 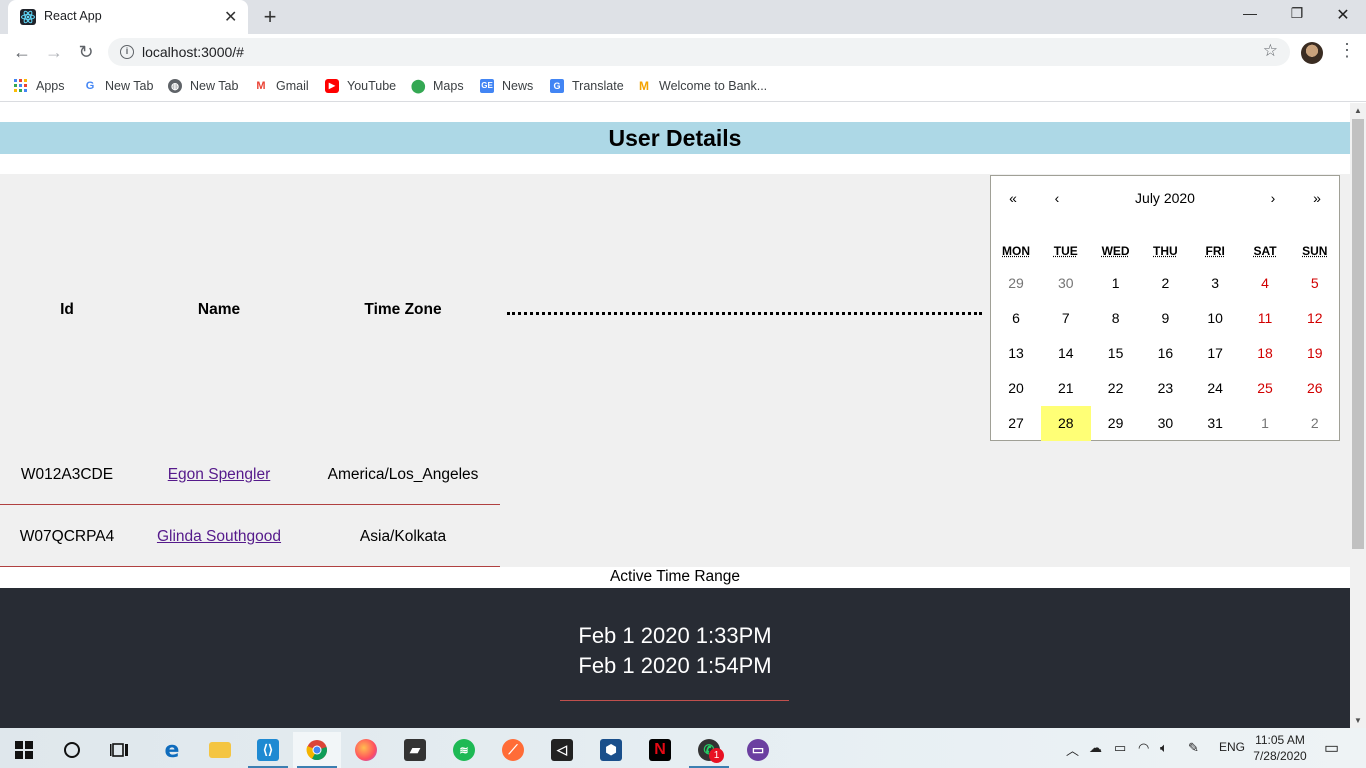 What do you see at coordinates (120, 750) in the screenshot?
I see `task-view-button` at bounding box center [120, 750].